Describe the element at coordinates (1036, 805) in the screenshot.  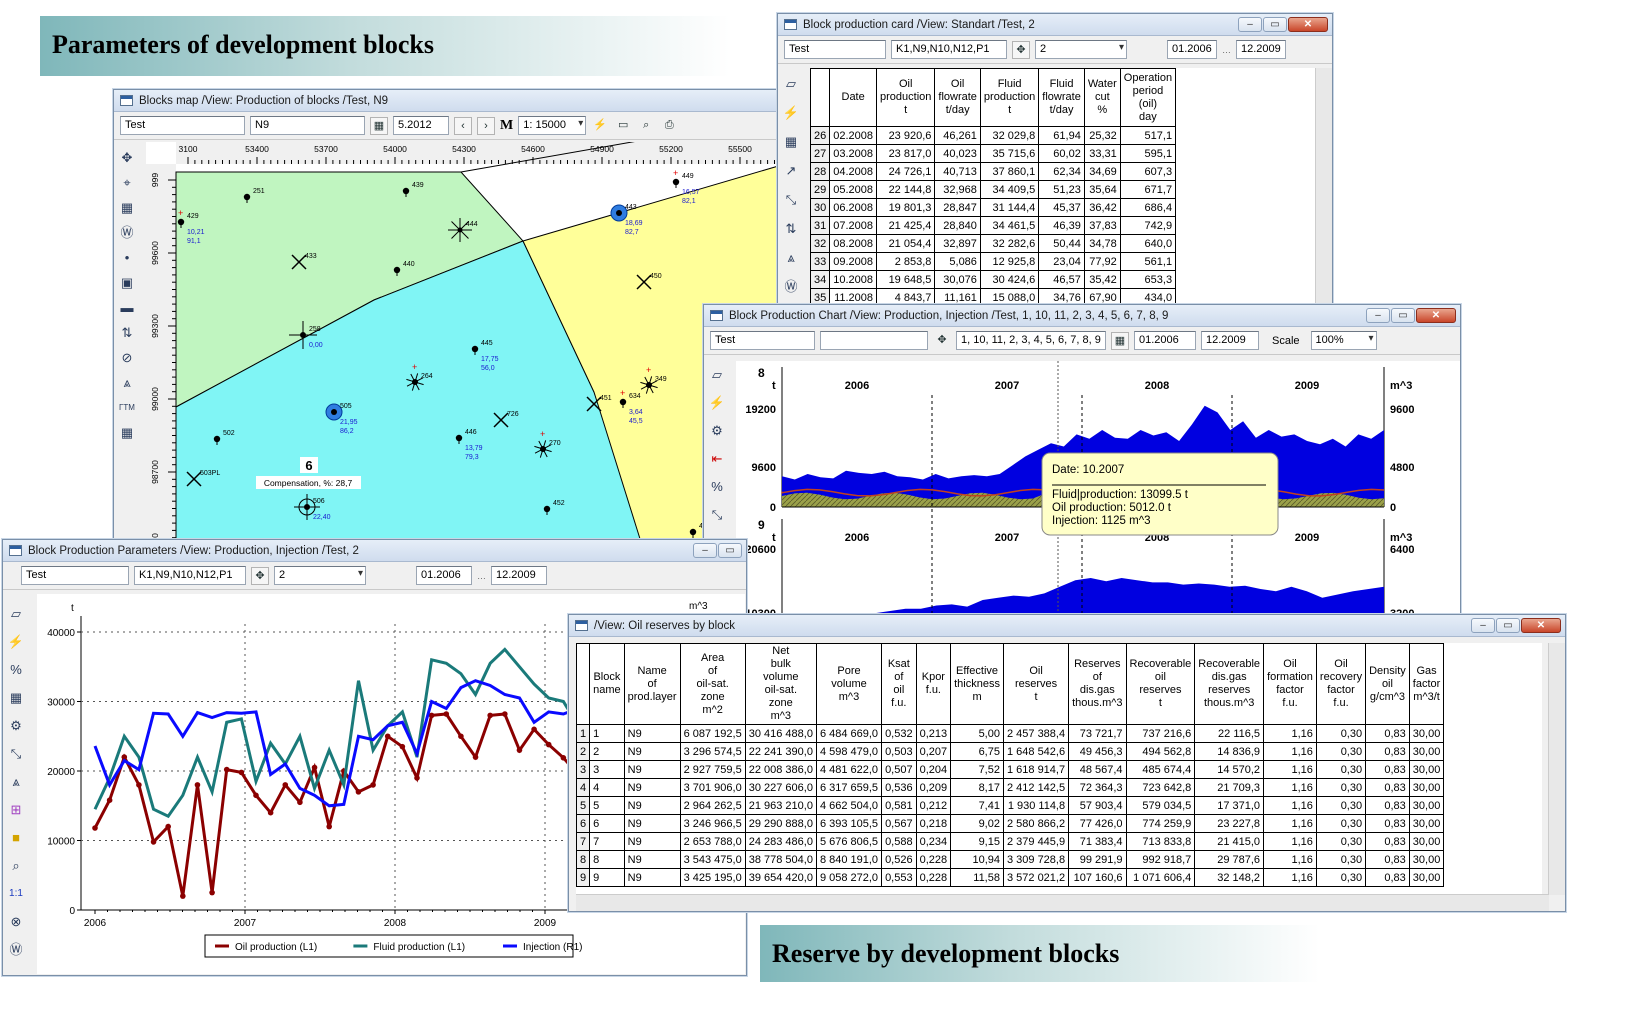
I see `table-cell: 1 930 114,8` at that location.